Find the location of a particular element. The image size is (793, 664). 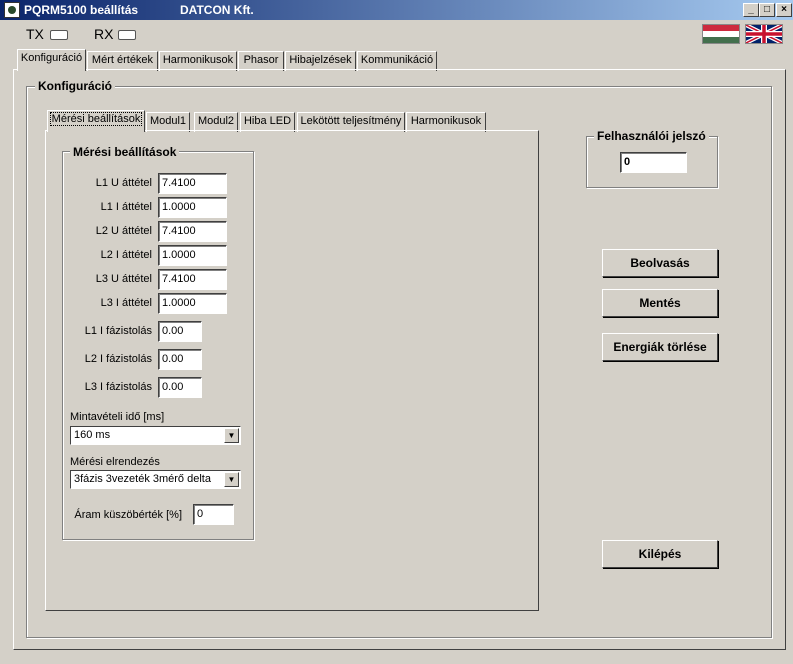

password-group-title: Felhasználói jelszó is located at coordinates (651, 136).